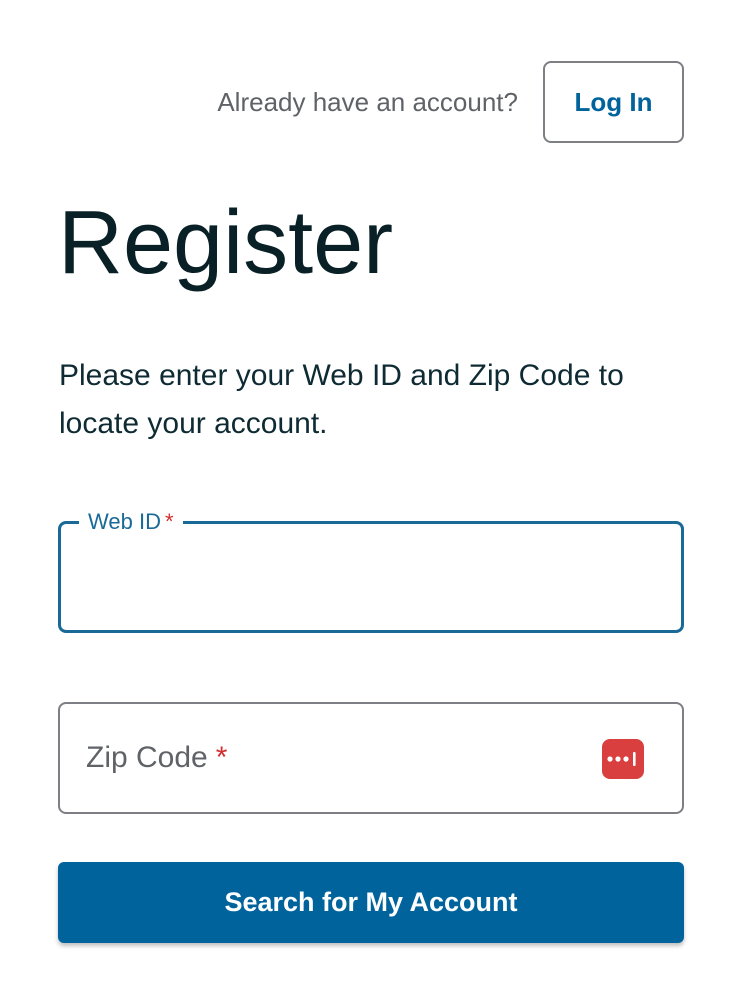  I want to click on zip-code-input, so click(371, 758).